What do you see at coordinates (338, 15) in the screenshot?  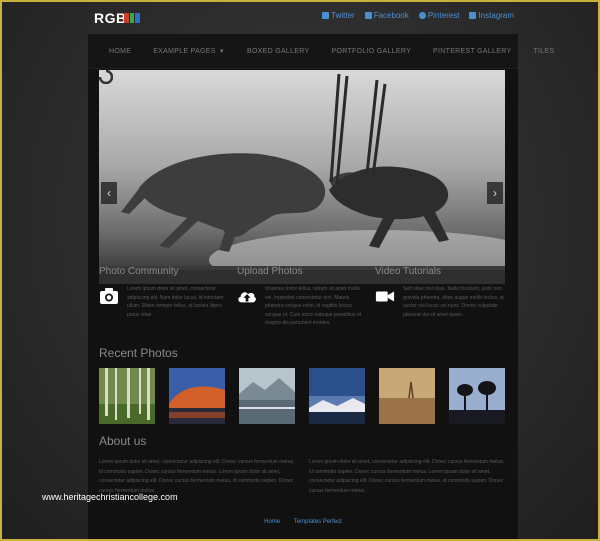 I see `twitter-link: Twitter` at bounding box center [338, 15].